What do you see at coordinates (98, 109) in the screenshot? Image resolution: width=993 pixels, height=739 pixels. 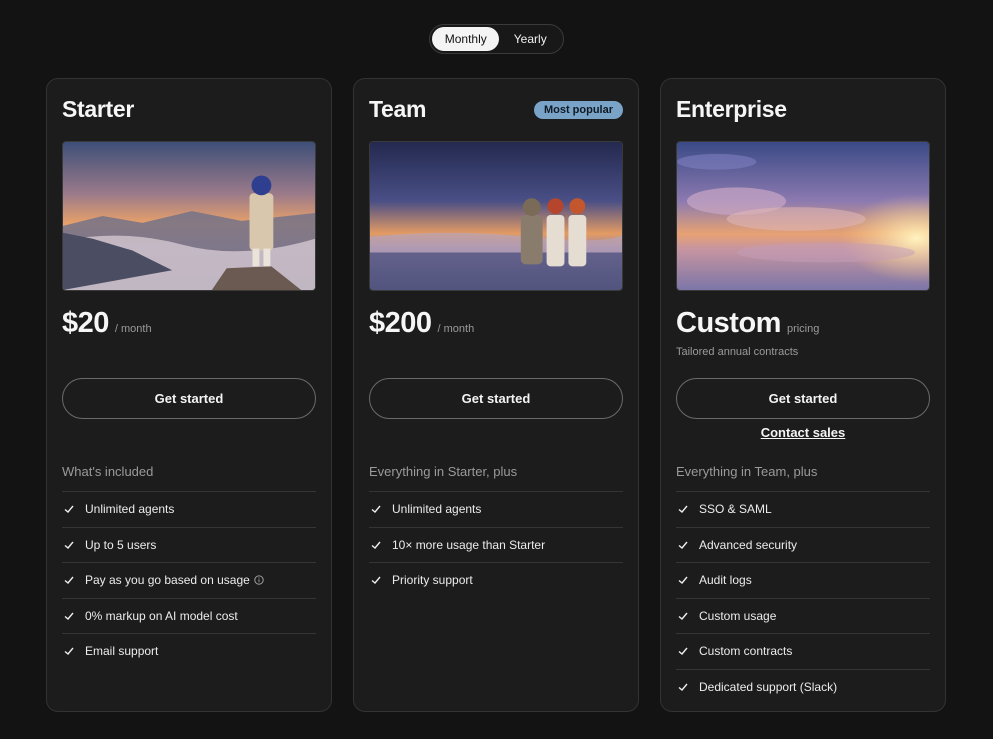 I see `plan-title: Starter` at bounding box center [98, 109].